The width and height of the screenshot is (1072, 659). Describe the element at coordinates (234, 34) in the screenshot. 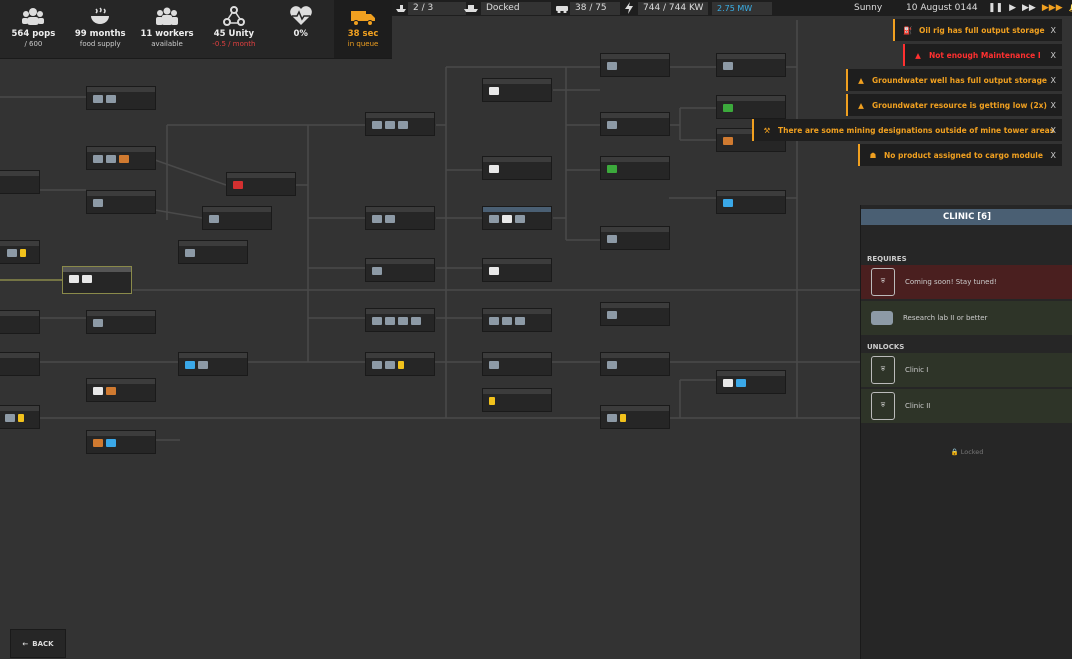

I see `stat-value: 45 Unity` at that location.